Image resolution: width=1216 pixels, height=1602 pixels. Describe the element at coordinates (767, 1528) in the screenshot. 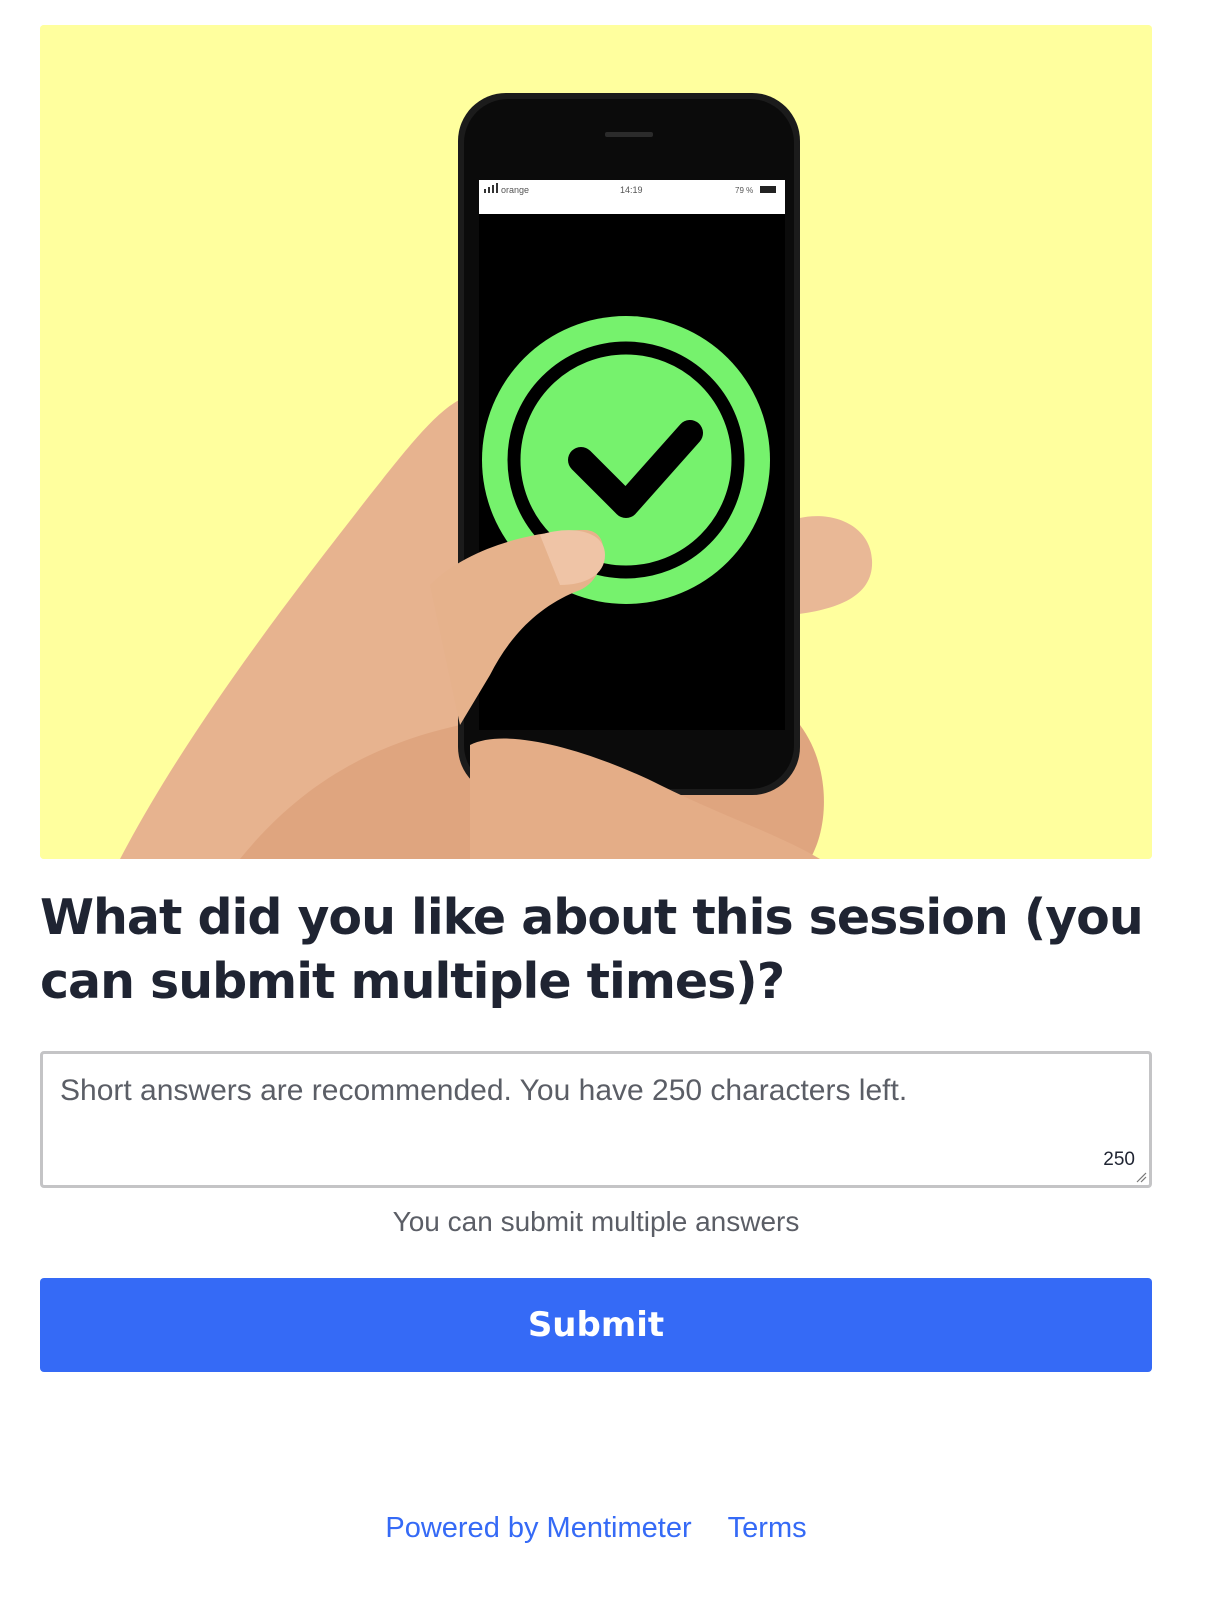

I see `terms-link: Terms` at that location.